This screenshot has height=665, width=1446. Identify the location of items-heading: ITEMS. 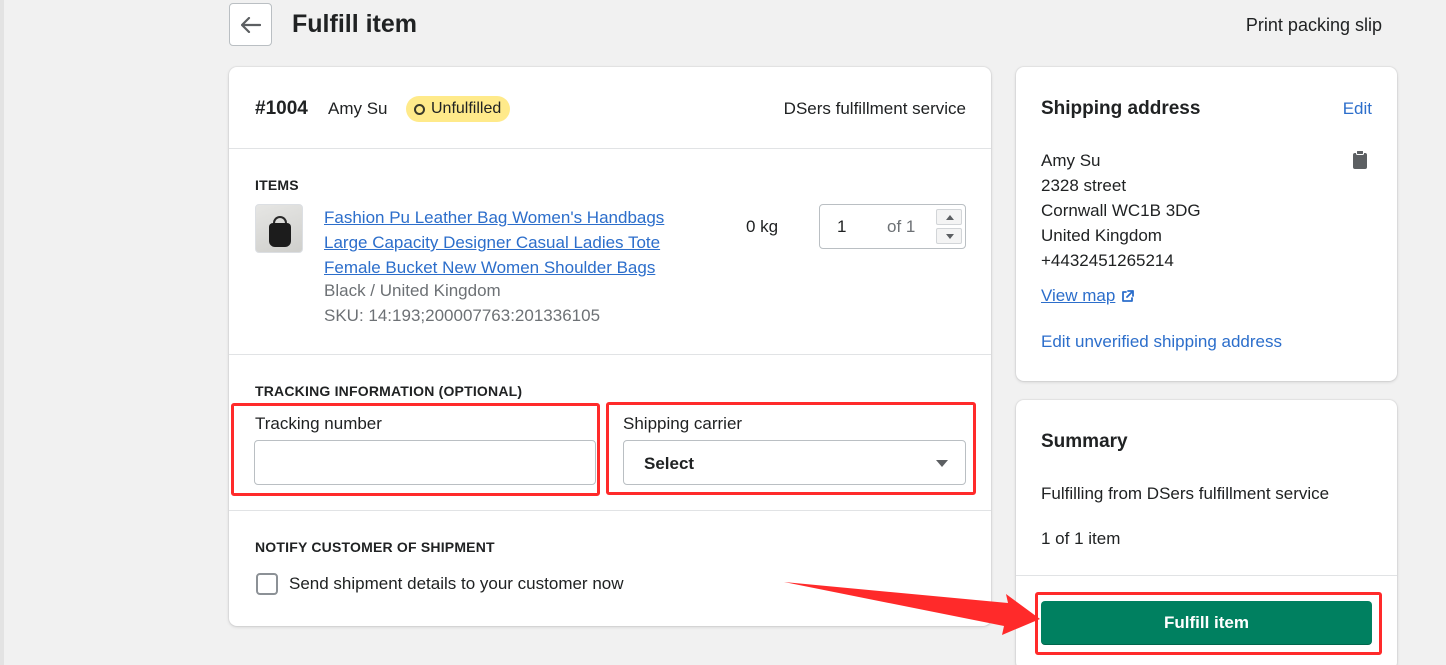
(277, 185).